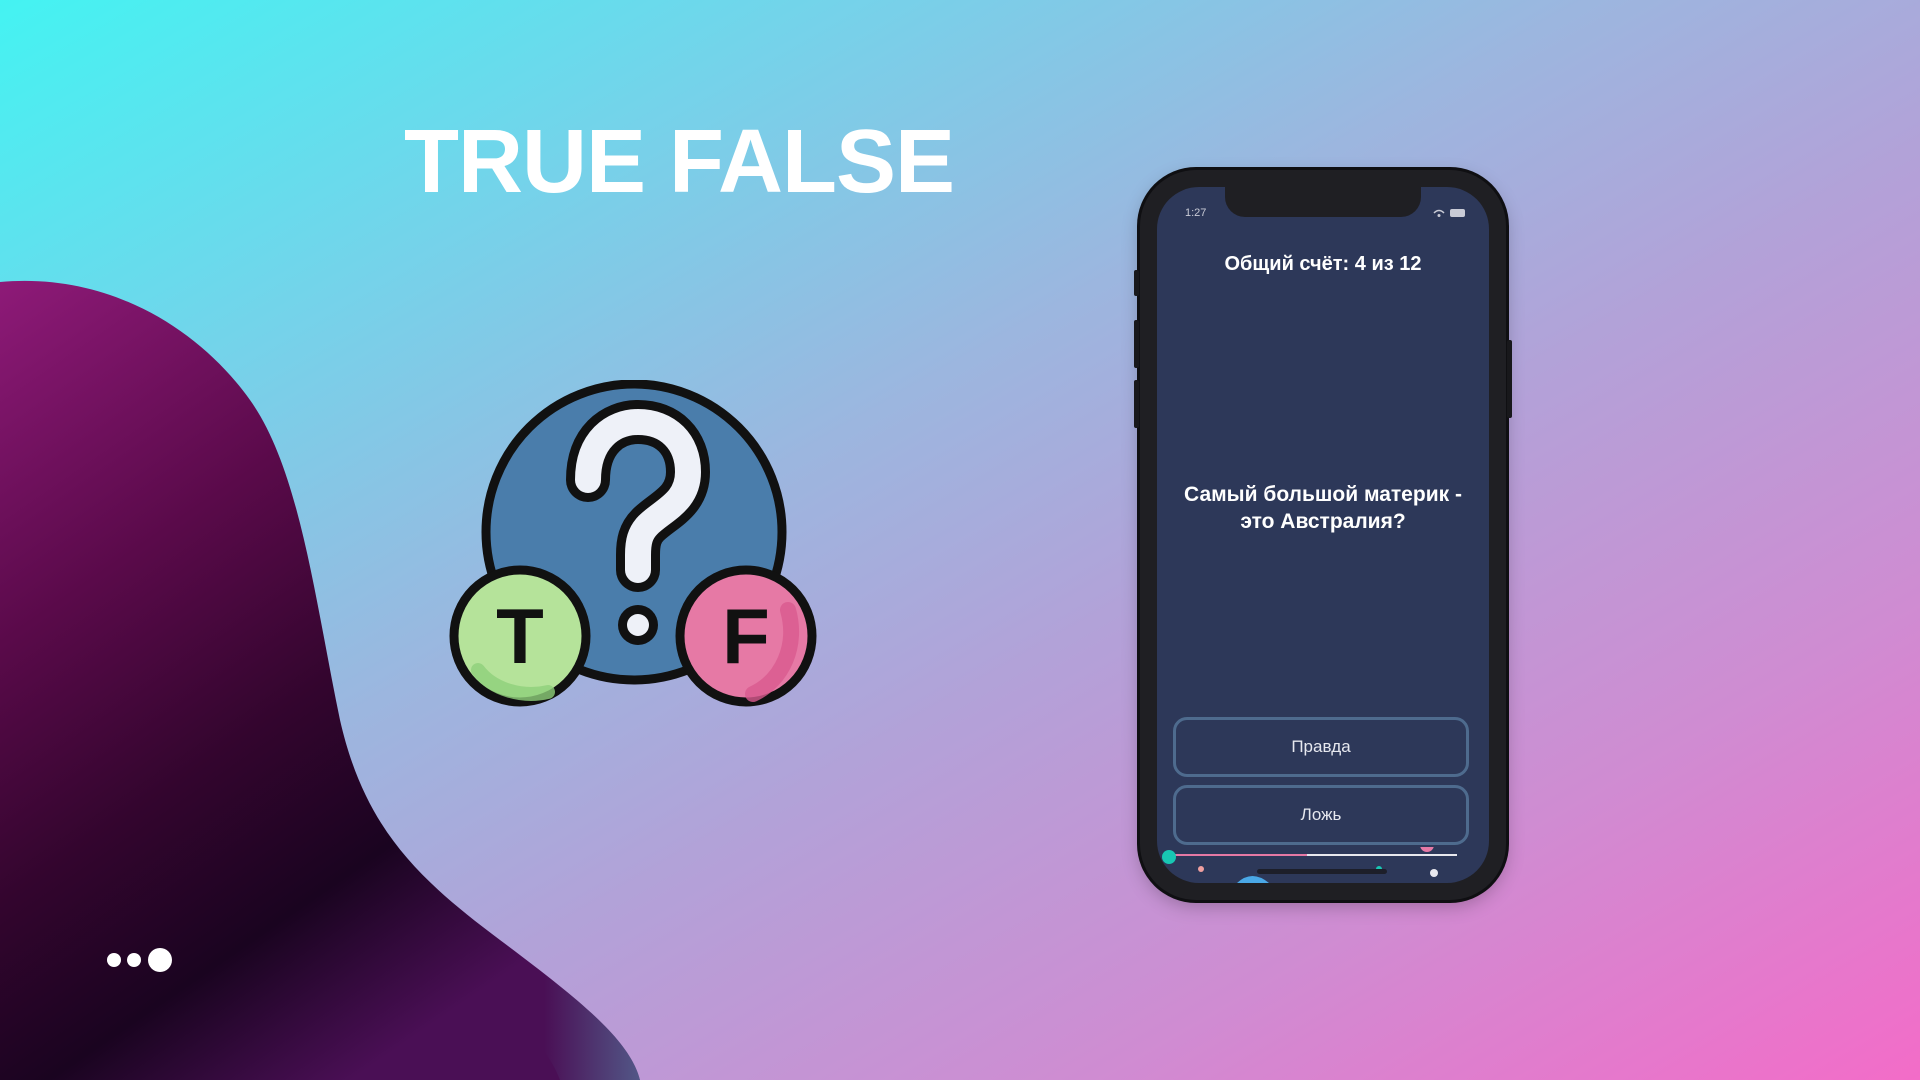  Describe the element at coordinates (1323, 202) in the screenshot. I see `phone-notch` at that location.